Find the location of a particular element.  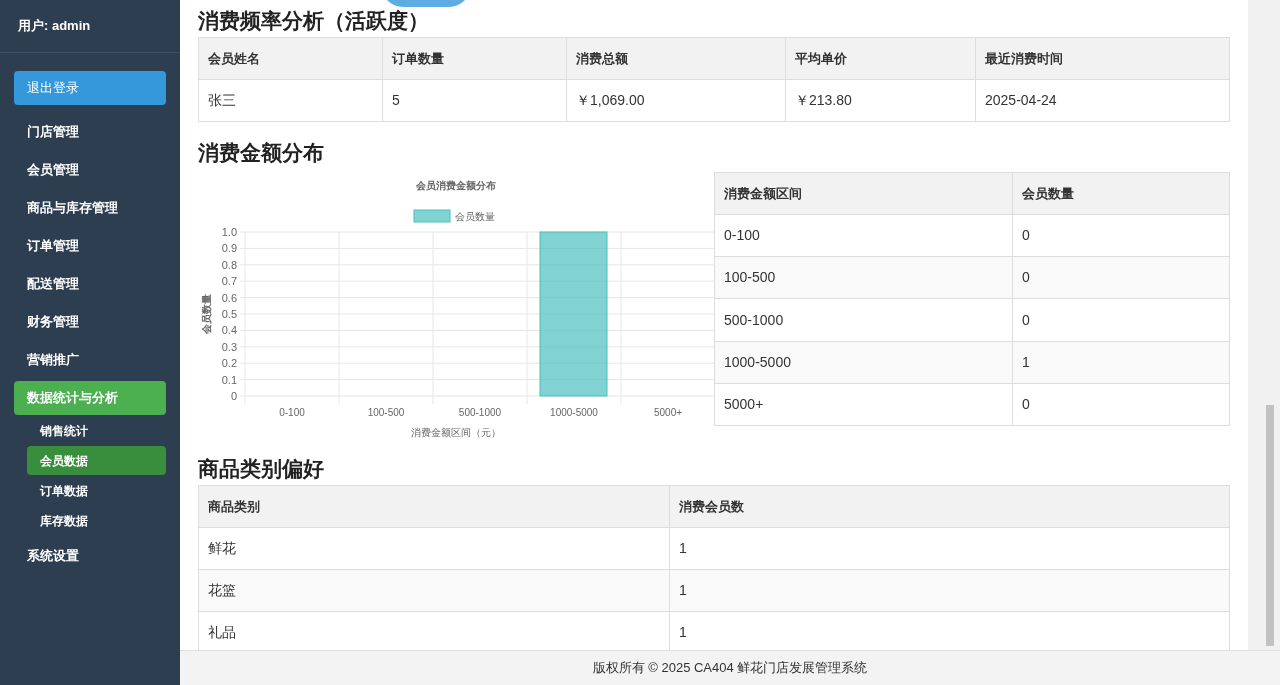

nav-item: 财务管理 is located at coordinates (90, 322).